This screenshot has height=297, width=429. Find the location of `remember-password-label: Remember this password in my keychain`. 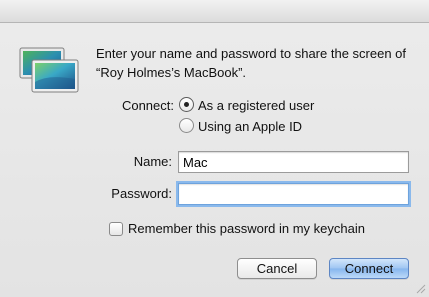

remember-password-label: Remember this password in my keychain is located at coordinates (246, 228).